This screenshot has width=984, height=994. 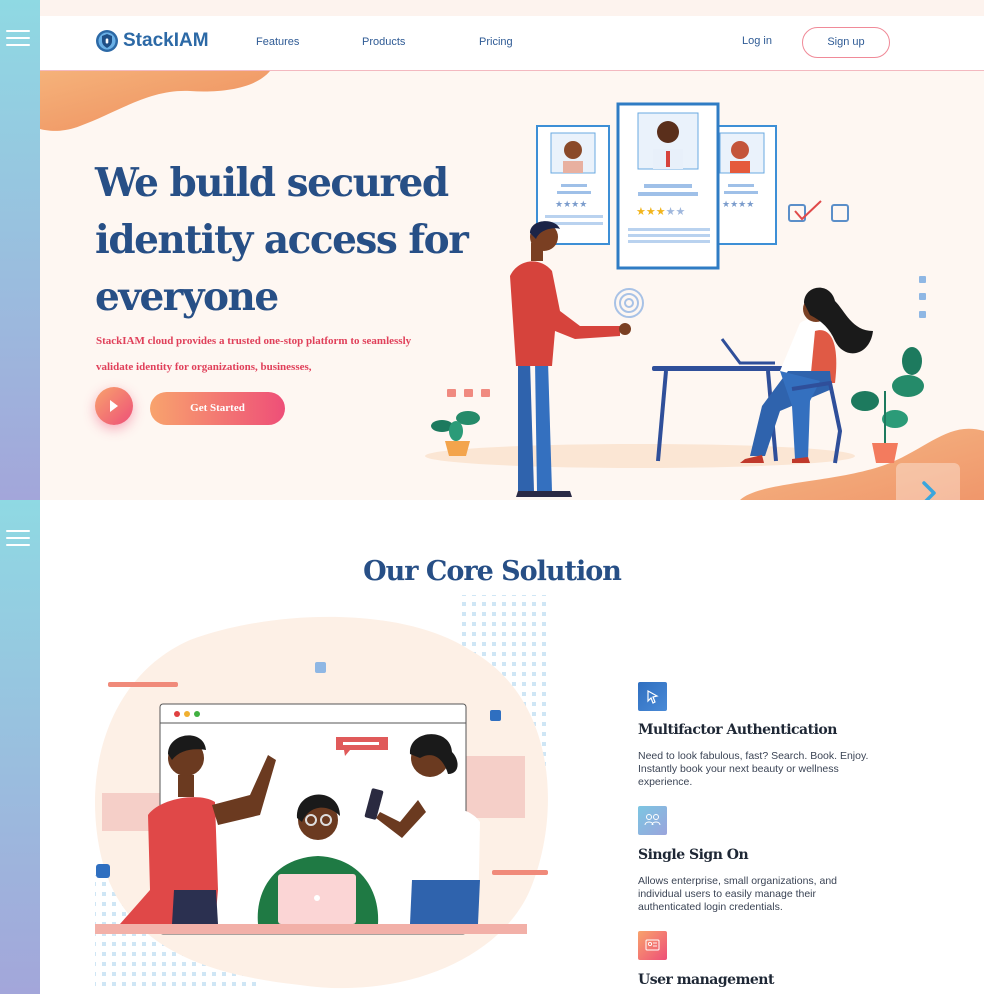 What do you see at coordinates (492, 571) in the screenshot?
I see `section-title: Our Core Solution` at bounding box center [492, 571].